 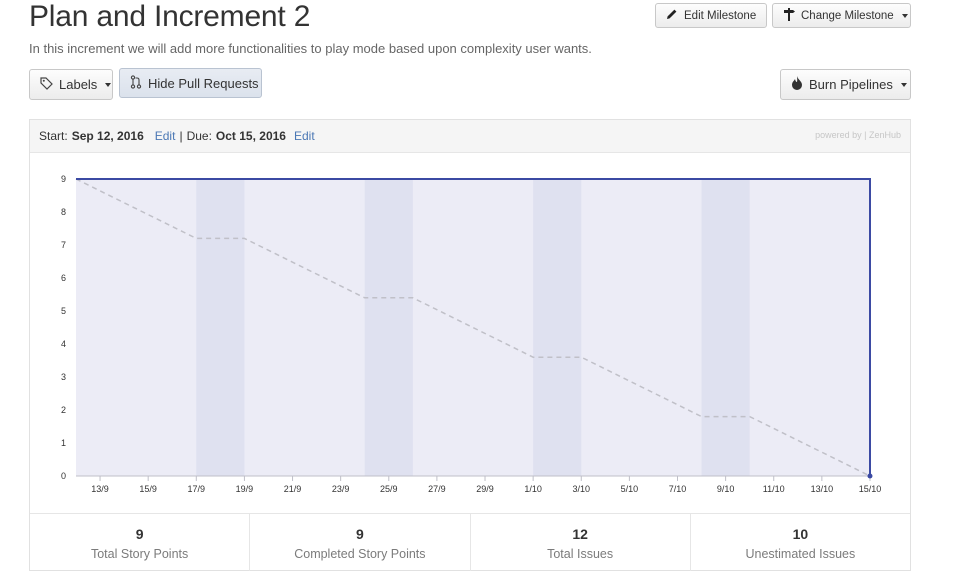 I want to click on powered-by-zenhub: powered by | ZenHub, so click(x=858, y=135).